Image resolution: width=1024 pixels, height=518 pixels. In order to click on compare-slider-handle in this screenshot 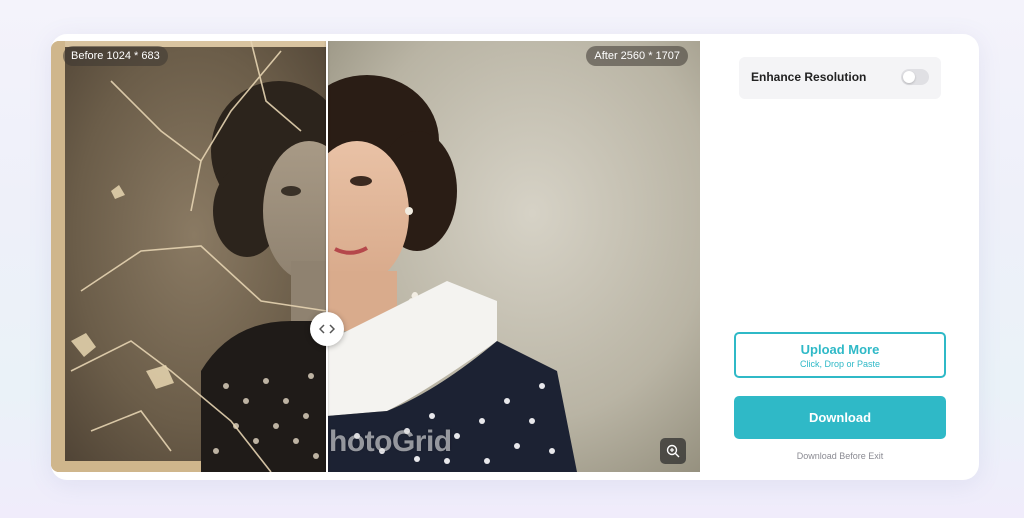, I will do `click(327, 329)`.